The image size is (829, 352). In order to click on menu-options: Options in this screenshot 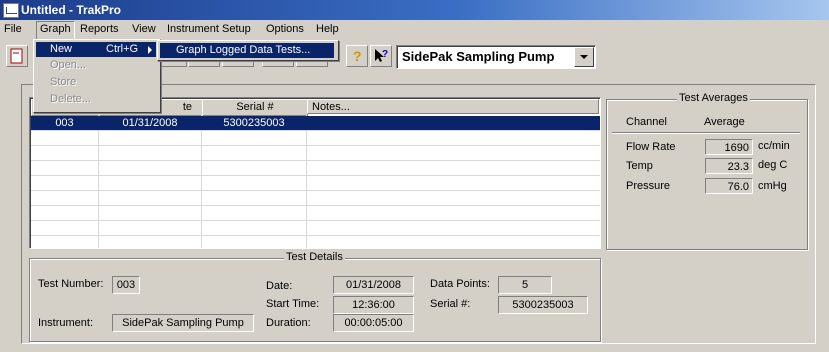, I will do `click(285, 29)`.